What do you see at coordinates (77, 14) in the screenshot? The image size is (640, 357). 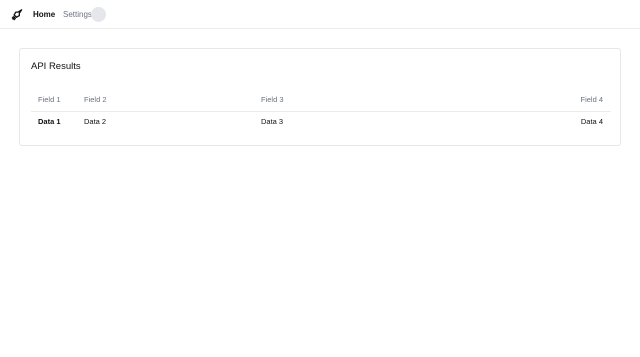 I see `nav-settings-link: Settings` at bounding box center [77, 14].